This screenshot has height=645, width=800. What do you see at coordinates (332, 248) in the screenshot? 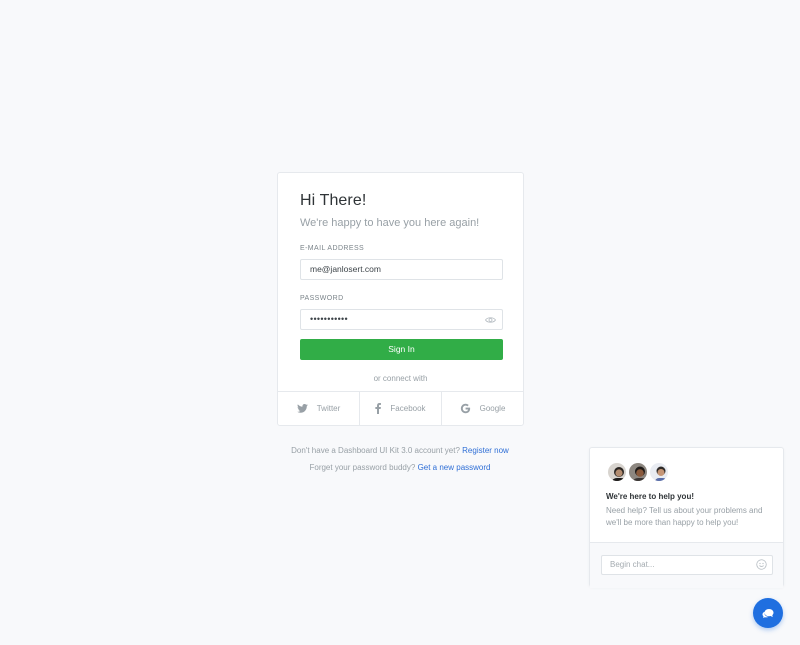
I see `email-label: E-MAIL ADDRESS` at bounding box center [332, 248].